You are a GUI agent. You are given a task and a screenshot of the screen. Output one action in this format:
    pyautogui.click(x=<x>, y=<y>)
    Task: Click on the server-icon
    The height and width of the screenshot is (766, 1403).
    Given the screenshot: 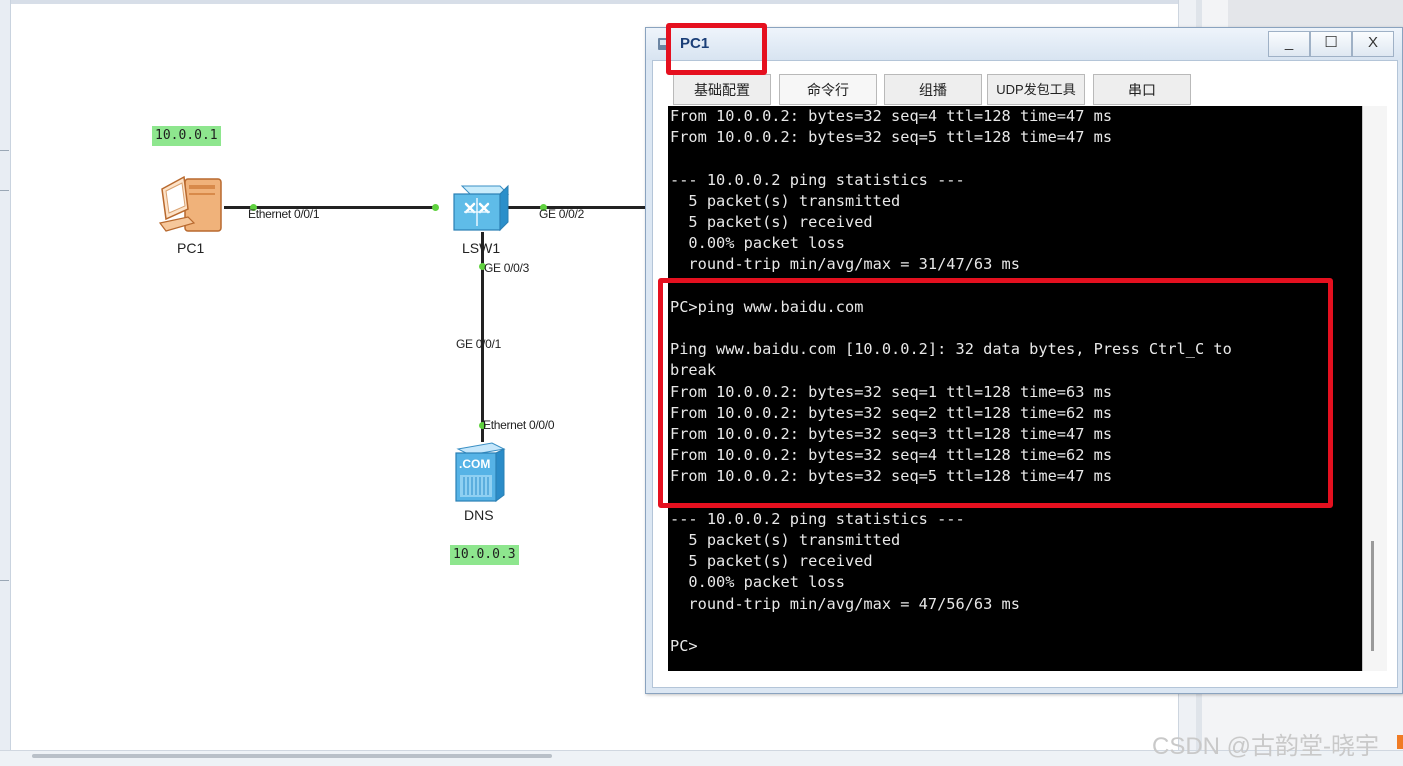 What is the action you would take?
    pyautogui.click(x=480, y=472)
    